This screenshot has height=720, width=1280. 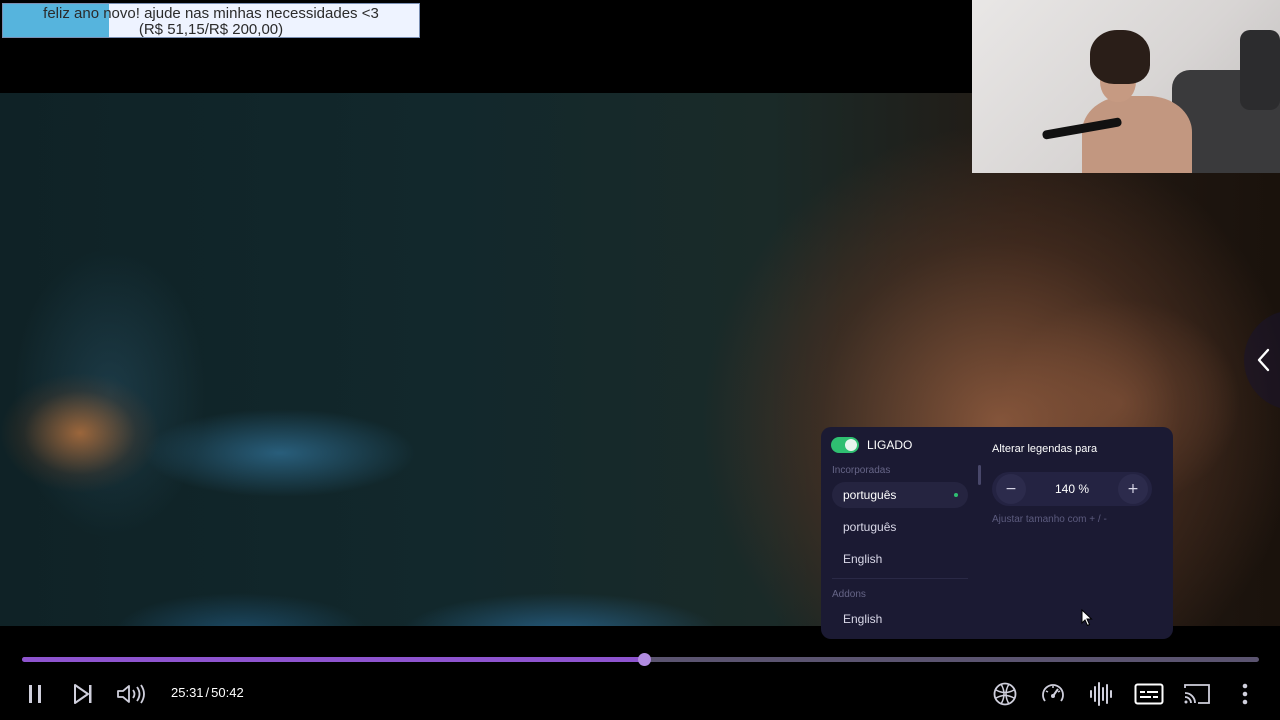 What do you see at coordinates (645, 659) in the screenshot?
I see `seek-bar-thumb` at bounding box center [645, 659].